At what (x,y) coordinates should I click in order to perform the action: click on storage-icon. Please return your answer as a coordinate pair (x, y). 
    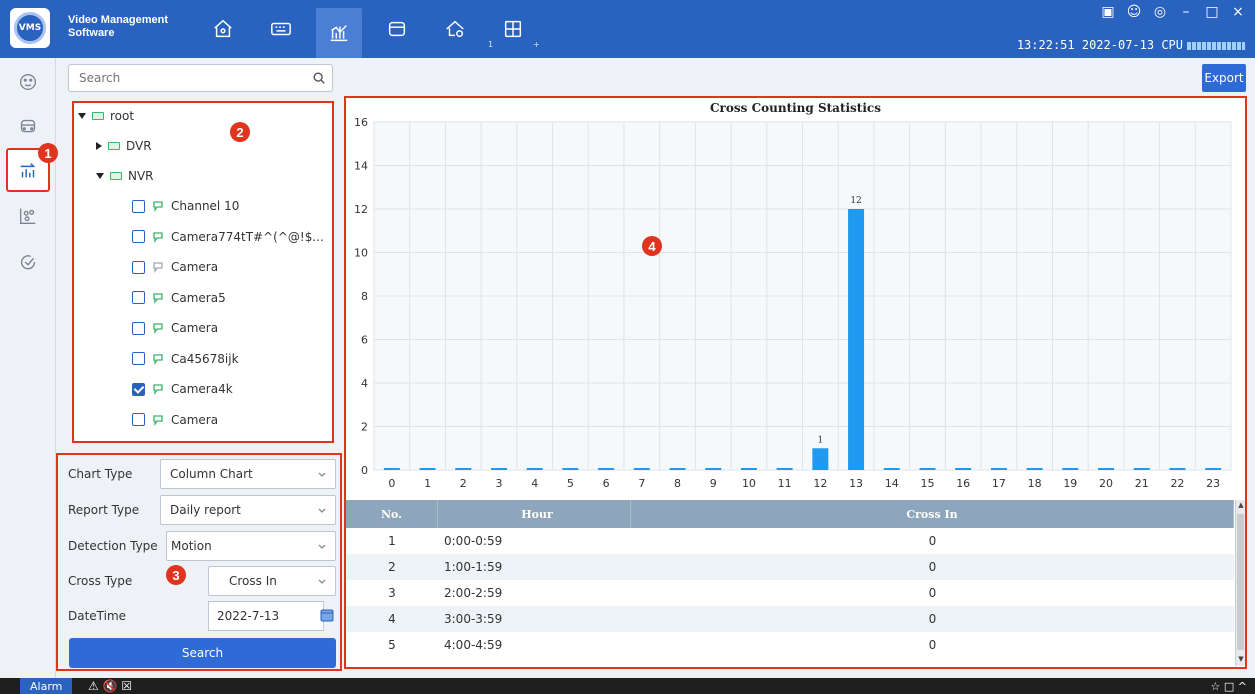
    Looking at the image, I should click on (397, 29).